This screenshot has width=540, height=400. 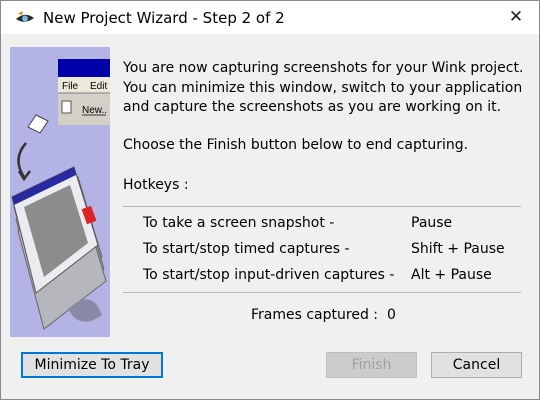 What do you see at coordinates (70, 86) in the screenshot?
I see `menu-file-text: File` at bounding box center [70, 86].